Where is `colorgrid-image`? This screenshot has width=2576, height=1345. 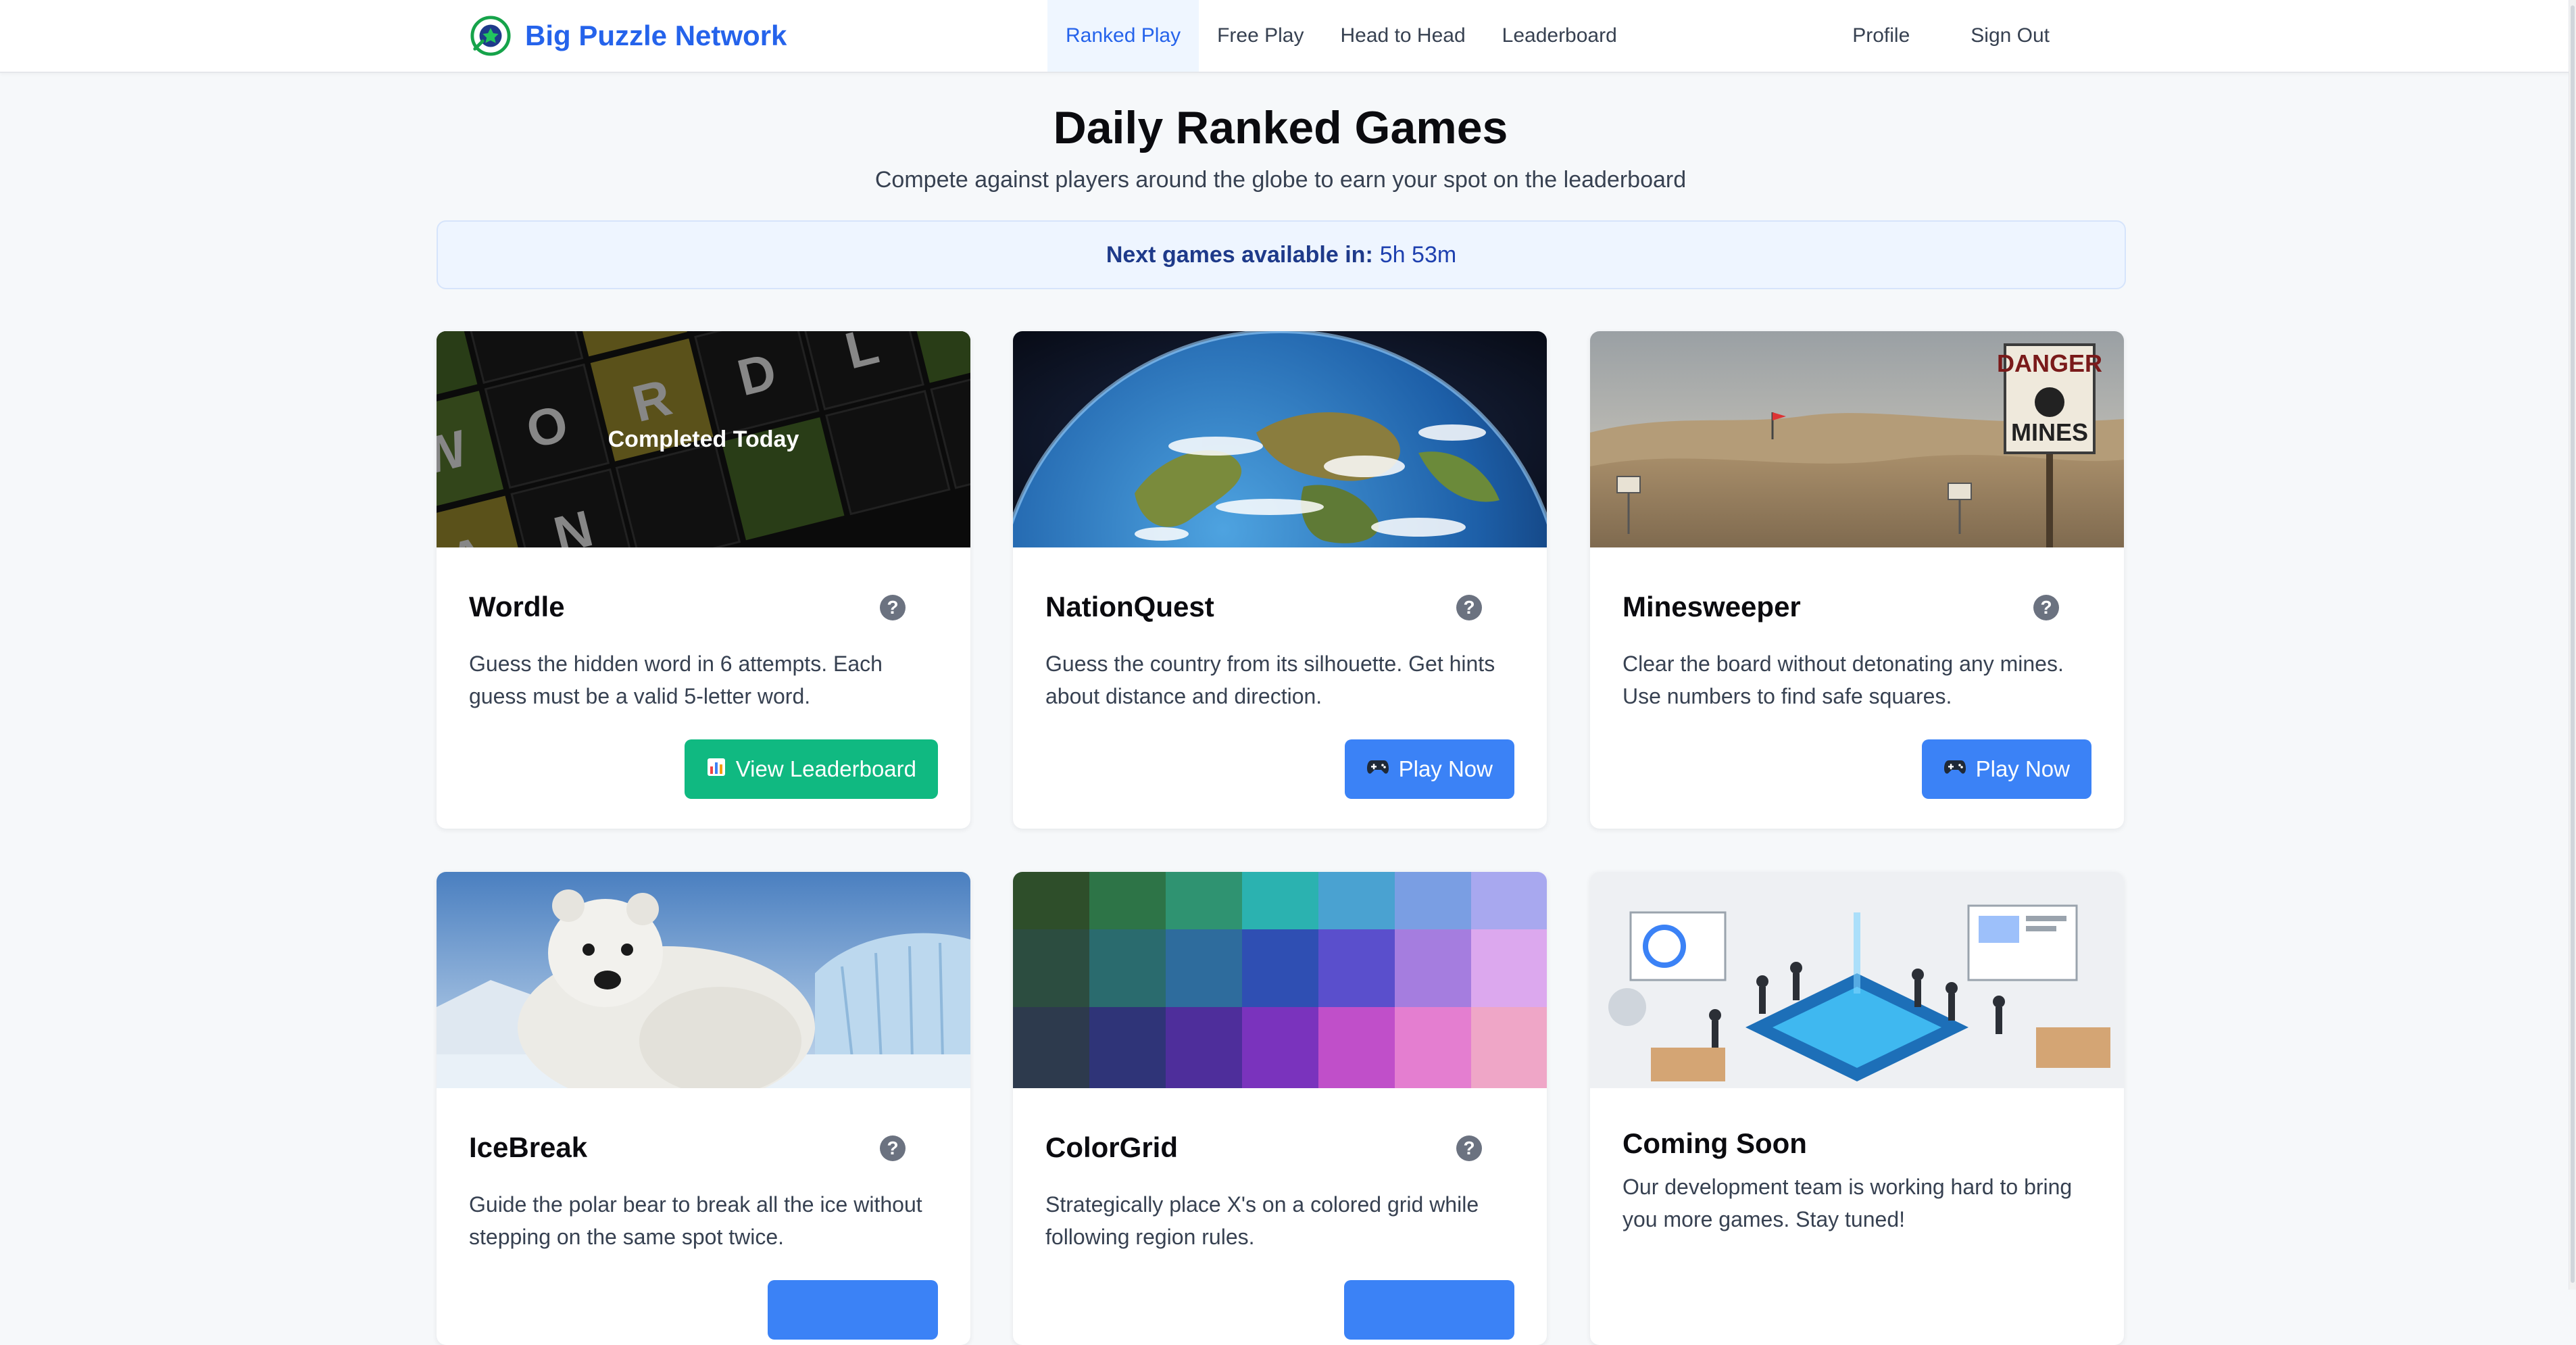
colorgrid-image is located at coordinates (1280, 980).